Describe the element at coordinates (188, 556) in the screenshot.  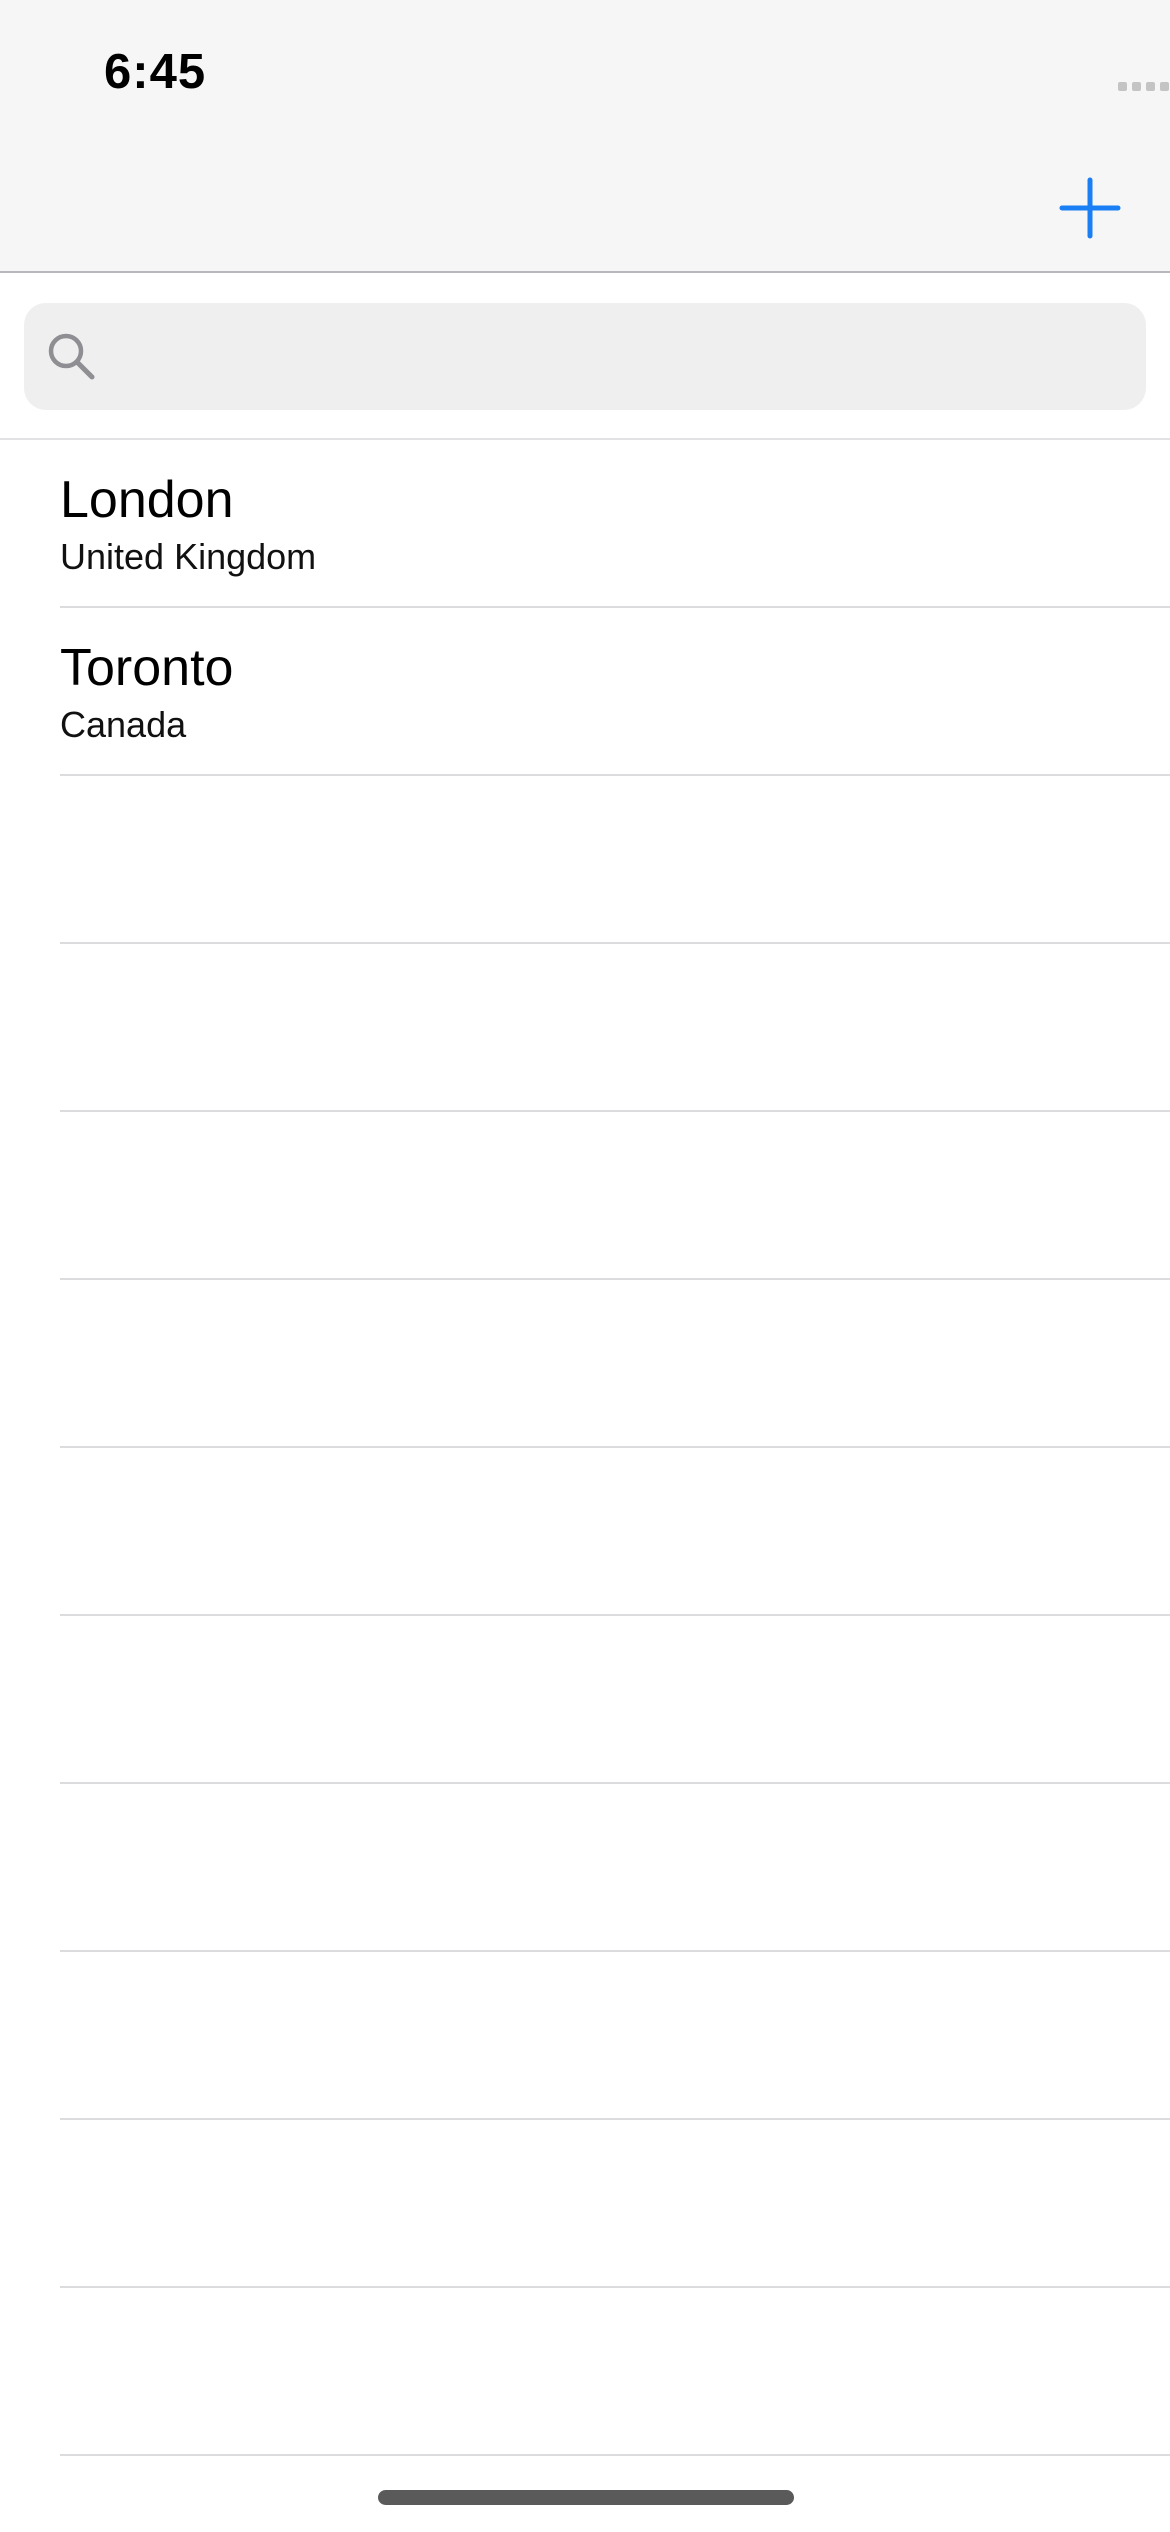
I see `country-name: United Kingdom` at that location.